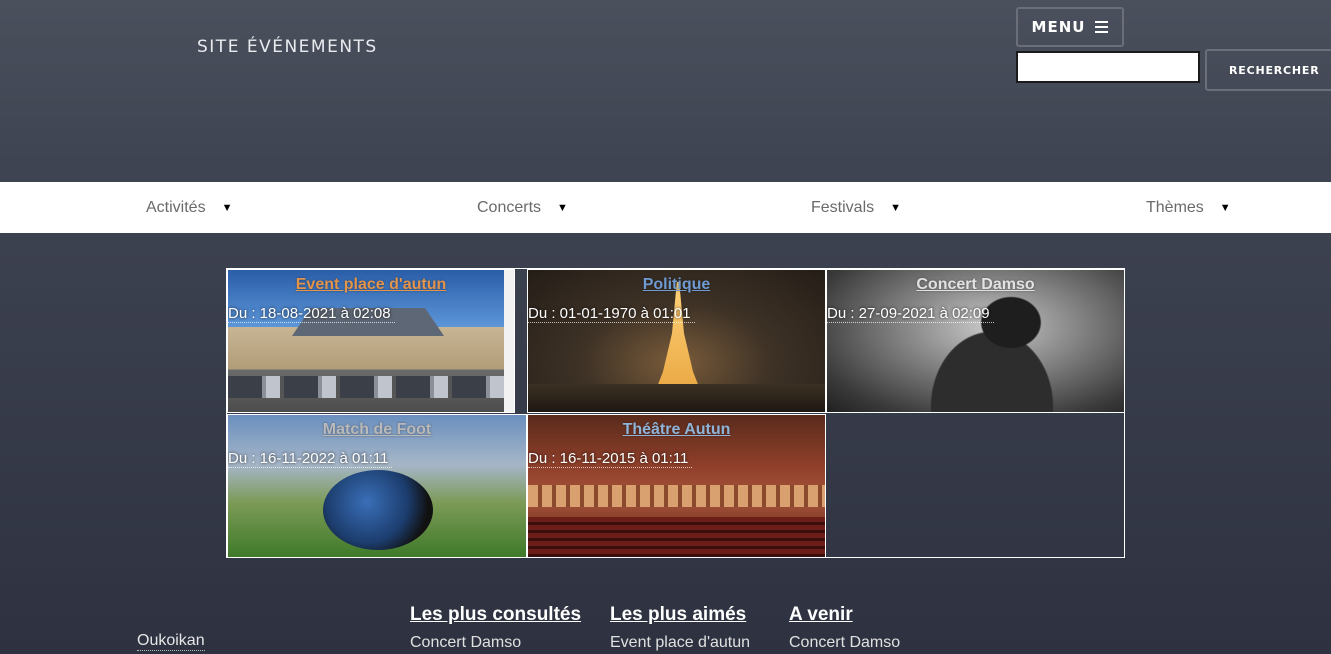 The height and width of the screenshot is (654, 1331). Describe the element at coordinates (509, 207) in the screenshot. I see `nav-label: Concerts` at that location.